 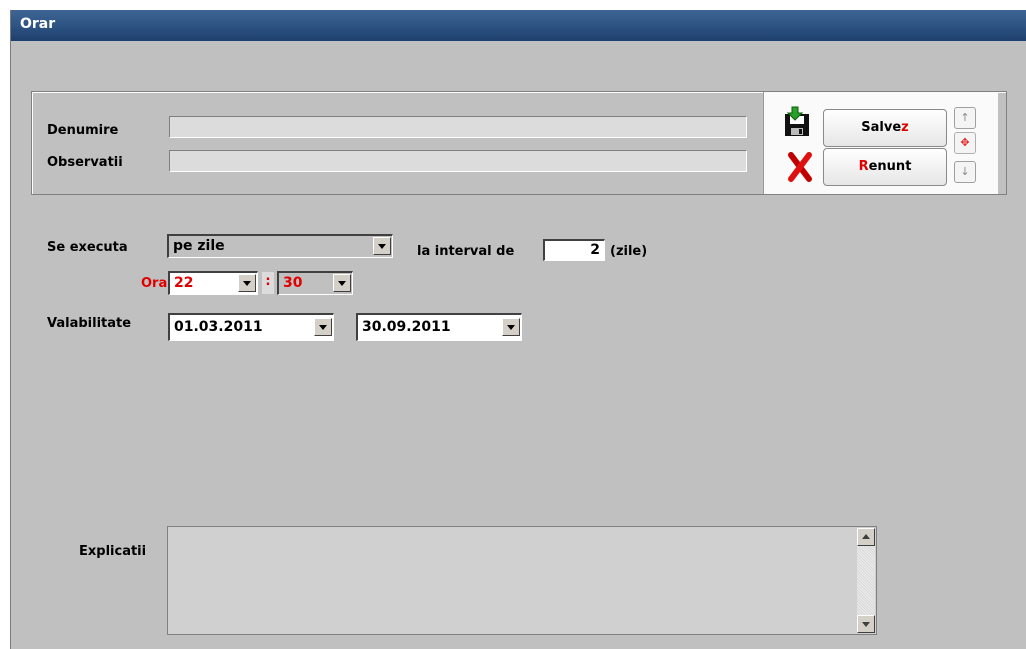 What do you see at coordinates (885, 167) in the screenshot?
I see `cancel-button: Renunt` at bounding box center [885, 167].